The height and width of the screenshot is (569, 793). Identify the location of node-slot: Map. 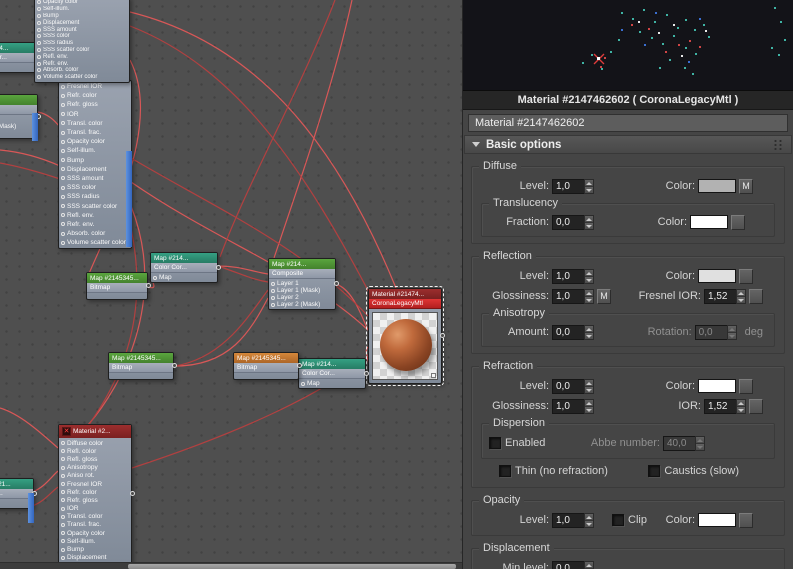
(332, 383).